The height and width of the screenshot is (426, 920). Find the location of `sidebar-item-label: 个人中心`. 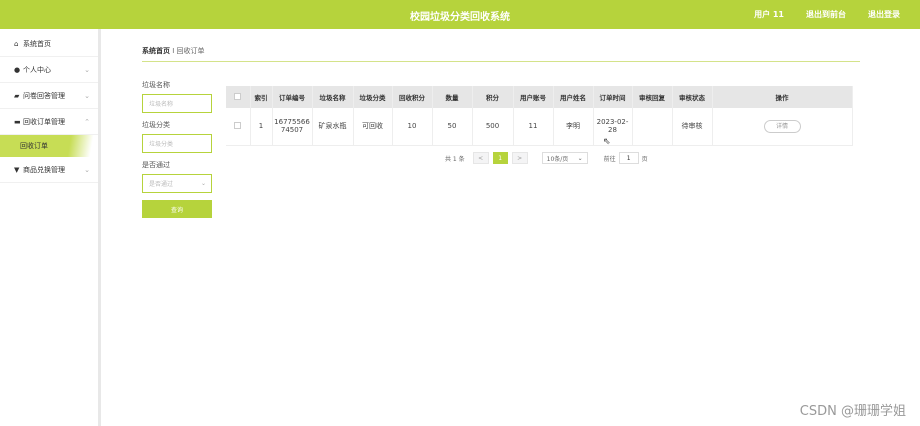

sidebar-item-label: 个人中心 is located at coordinates (37, 69).